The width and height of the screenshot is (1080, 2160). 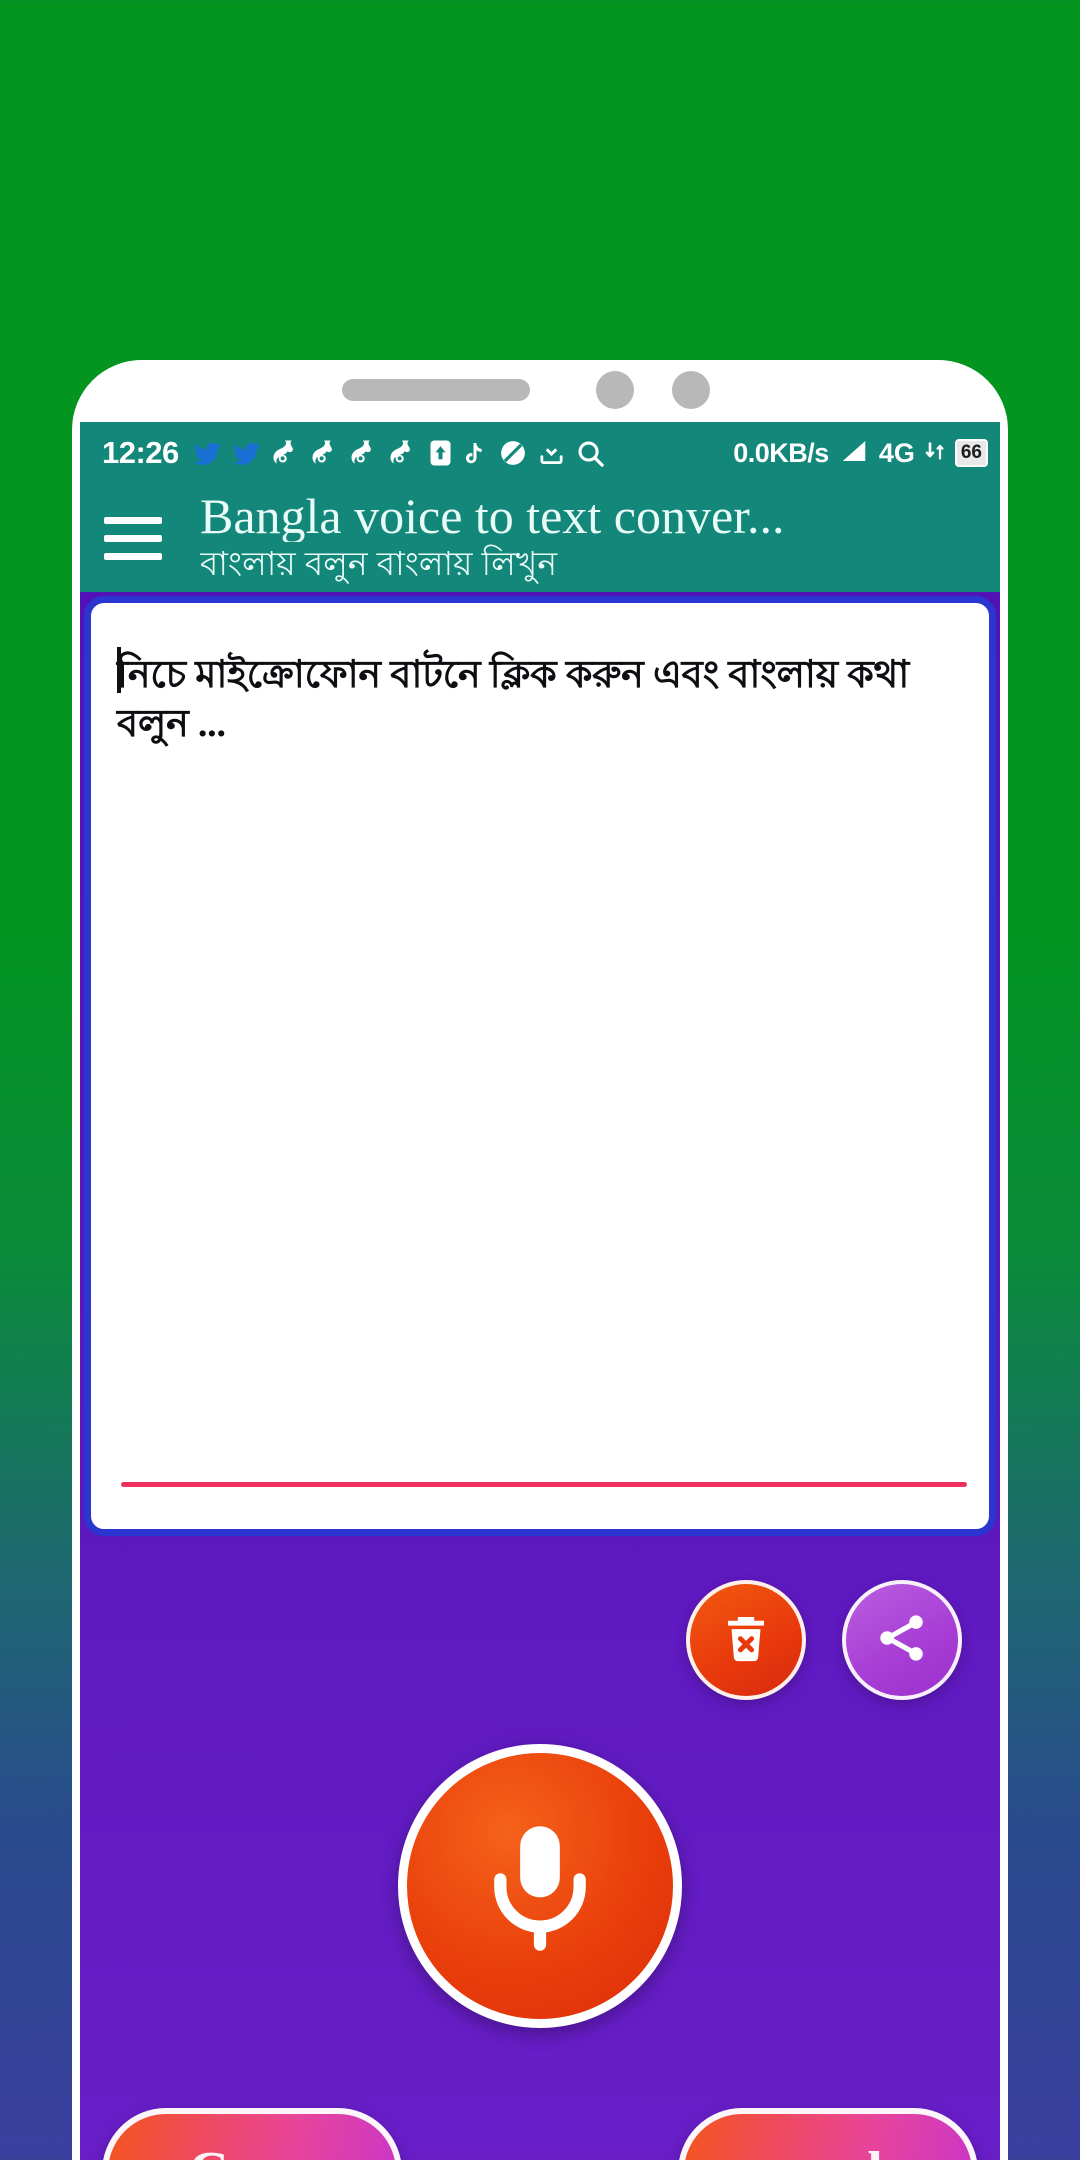 What do you see at coordinates (436, 390) in the screenshot?
I see `speaker-grille` at bounding box center [436, 390].